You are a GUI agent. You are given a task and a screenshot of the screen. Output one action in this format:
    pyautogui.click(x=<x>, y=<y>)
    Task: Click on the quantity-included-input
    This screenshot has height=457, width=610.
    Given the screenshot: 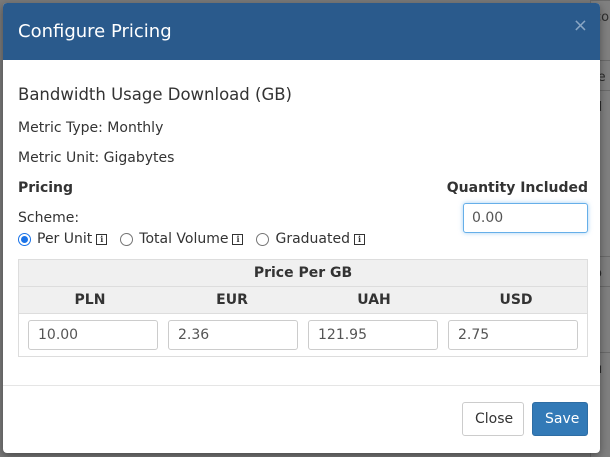 What is the action you would take?
    pyautogui.click(x=525, y=218)
    